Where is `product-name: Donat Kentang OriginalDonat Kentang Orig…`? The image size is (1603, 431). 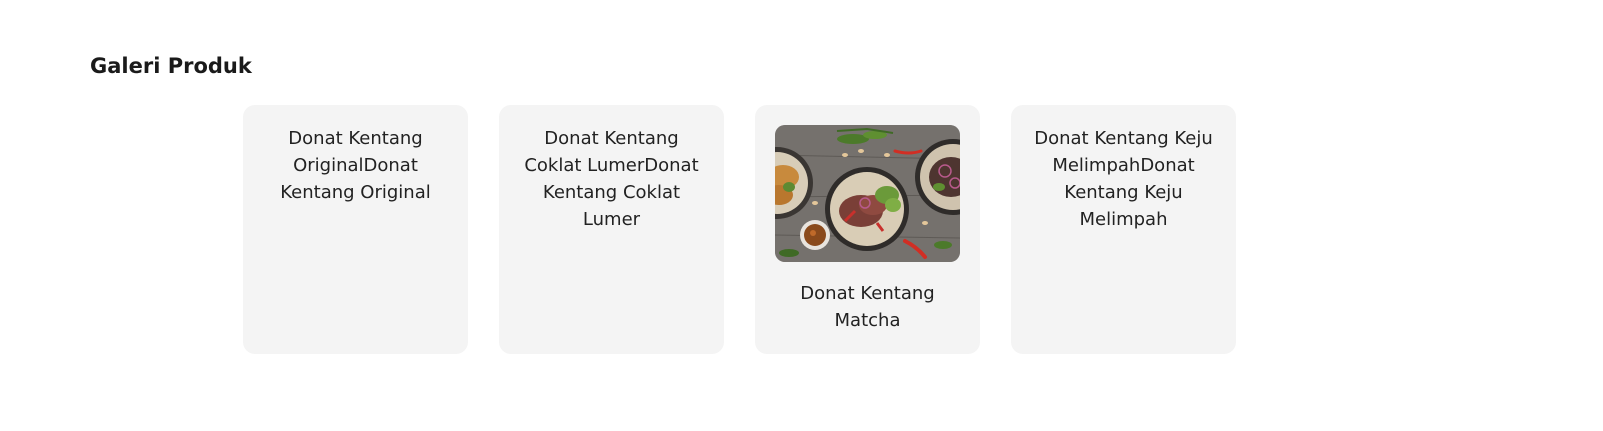
product-name: Donat Kentang OriginalDonat Kentang Orig… is located at coordinates (355, 165).